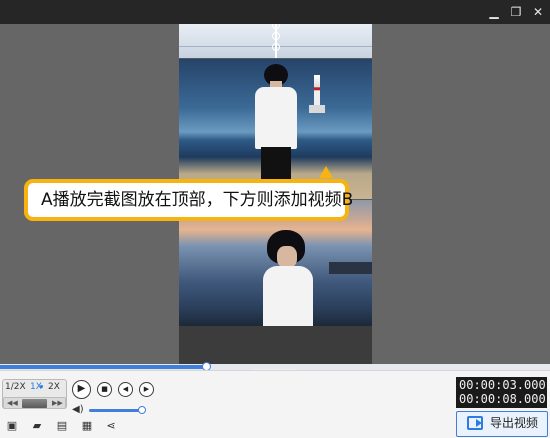 This screenshot has height=438, width=550. I want to click on play-button: ▶, so click(81, 389).